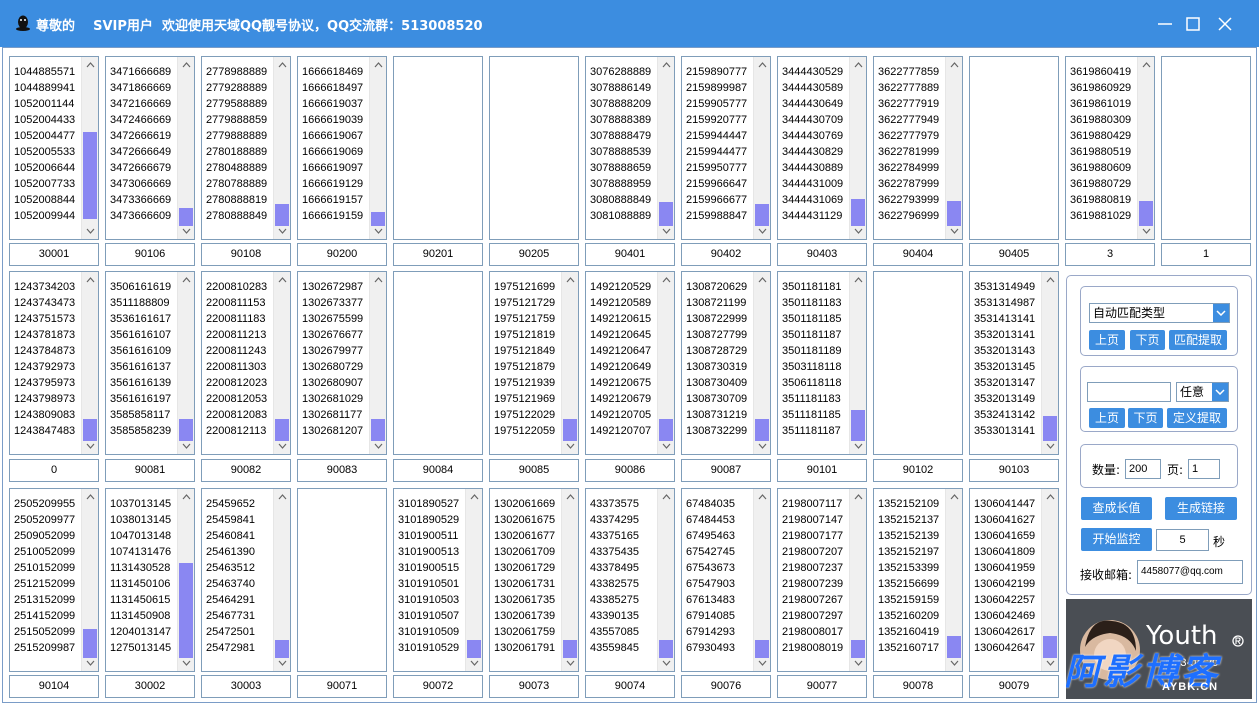  What do you see at coordinates (1004, 351) in the screenshot?
I see `list-item: 3532013143` at bounding box center [1004, 351].